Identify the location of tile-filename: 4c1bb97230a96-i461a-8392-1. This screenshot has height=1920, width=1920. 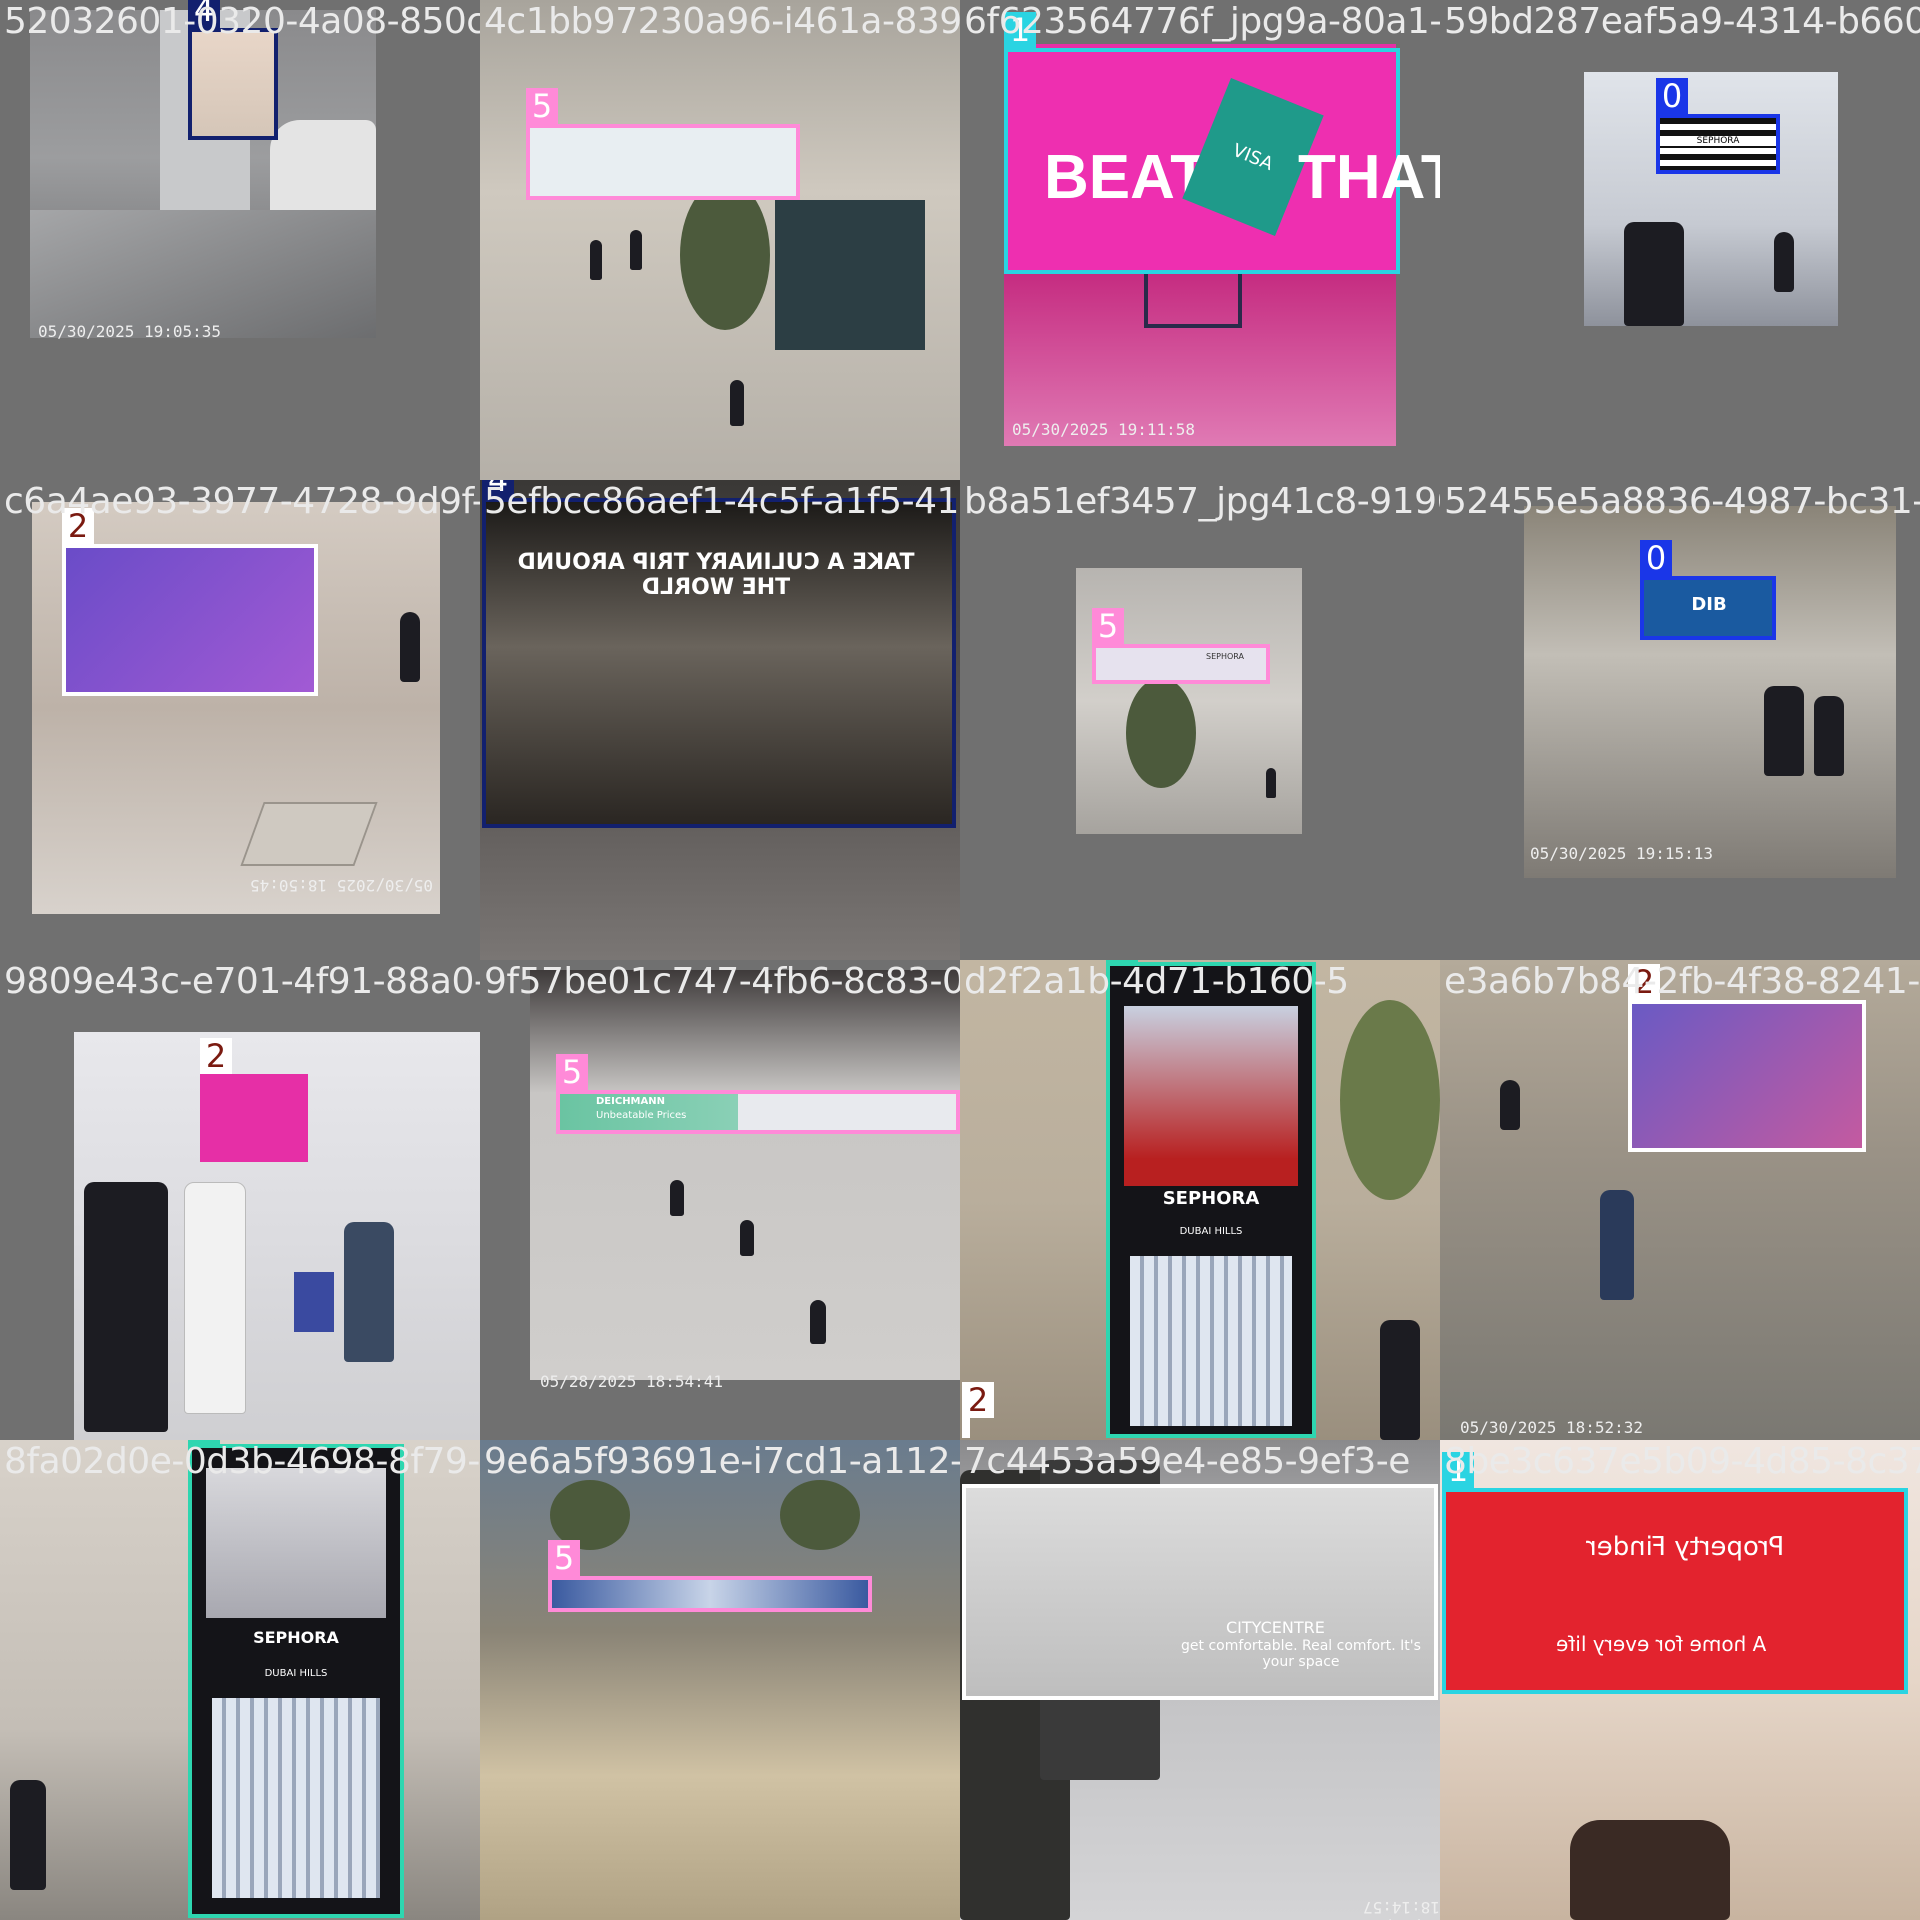
(722, 21).